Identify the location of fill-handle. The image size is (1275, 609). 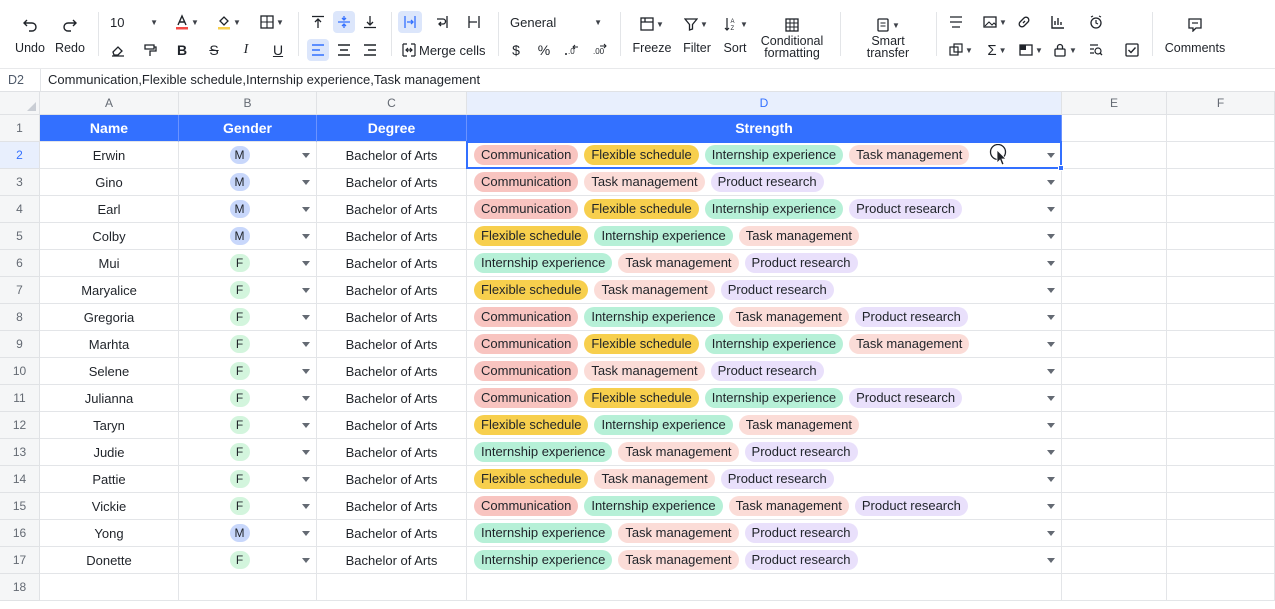
(1061, 168).